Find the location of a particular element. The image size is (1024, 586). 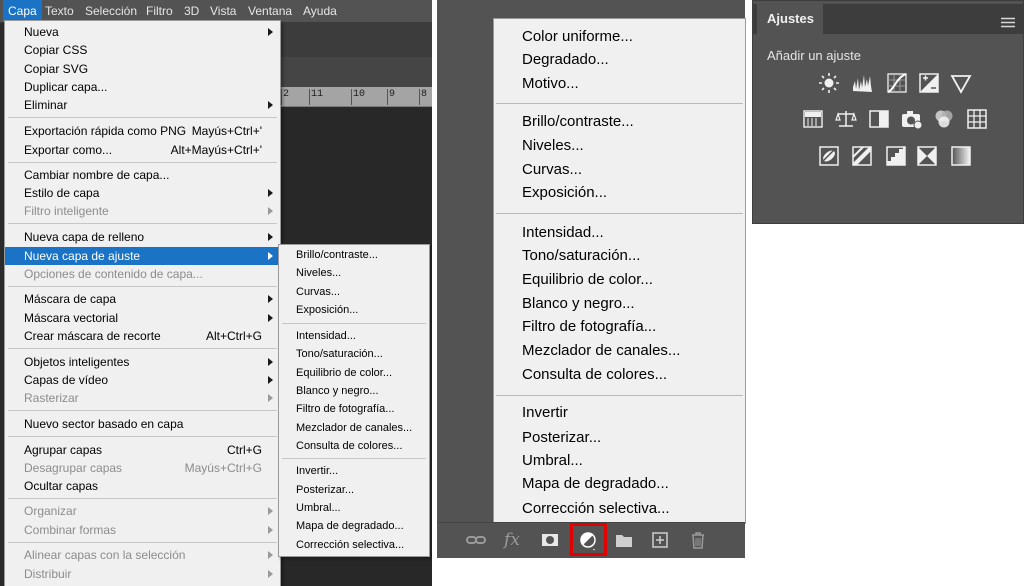

posterize-icon is located at coordinates (862, 156).